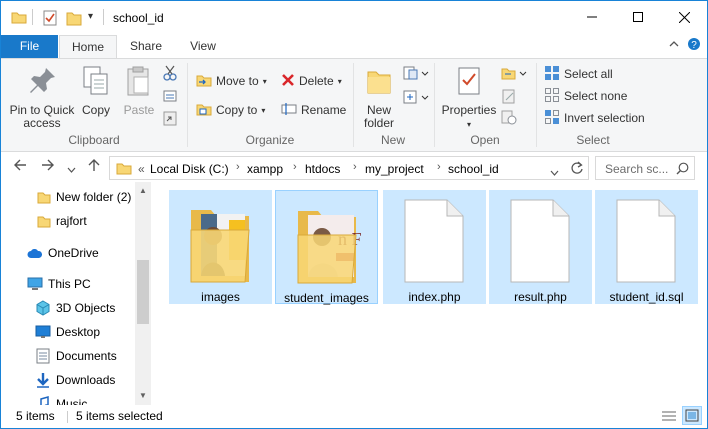 The width and height of the screenshot is (708, 429). I want to click on minimize-button, so click(592, 17).